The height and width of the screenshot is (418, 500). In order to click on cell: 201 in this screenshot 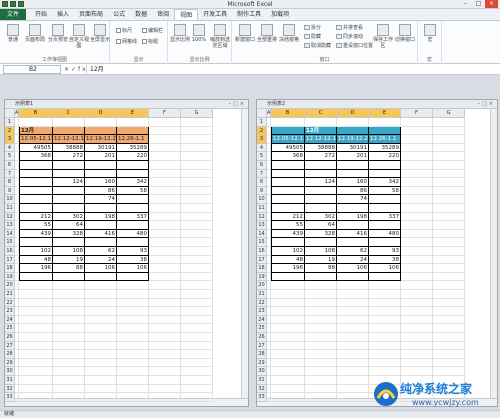, I will do `click(101, 156)`.